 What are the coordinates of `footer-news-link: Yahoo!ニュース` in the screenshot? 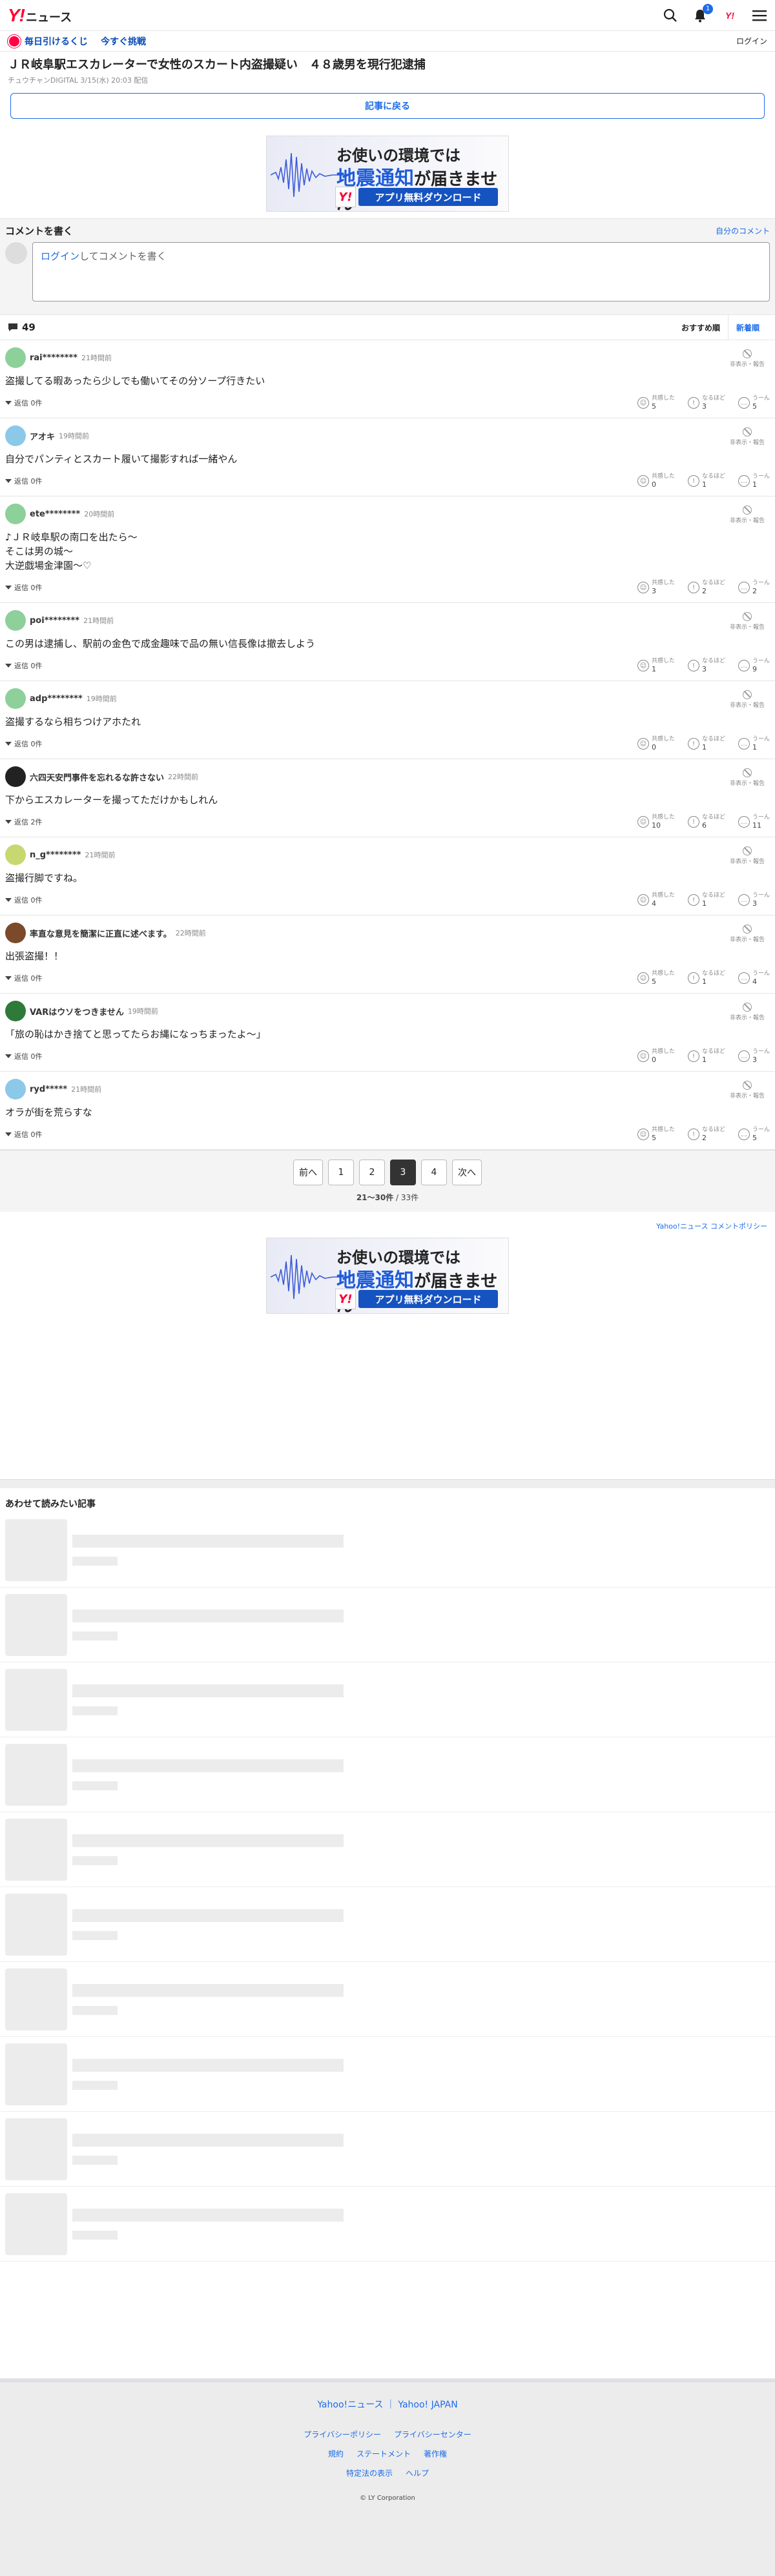 It's located at (350, 2405).